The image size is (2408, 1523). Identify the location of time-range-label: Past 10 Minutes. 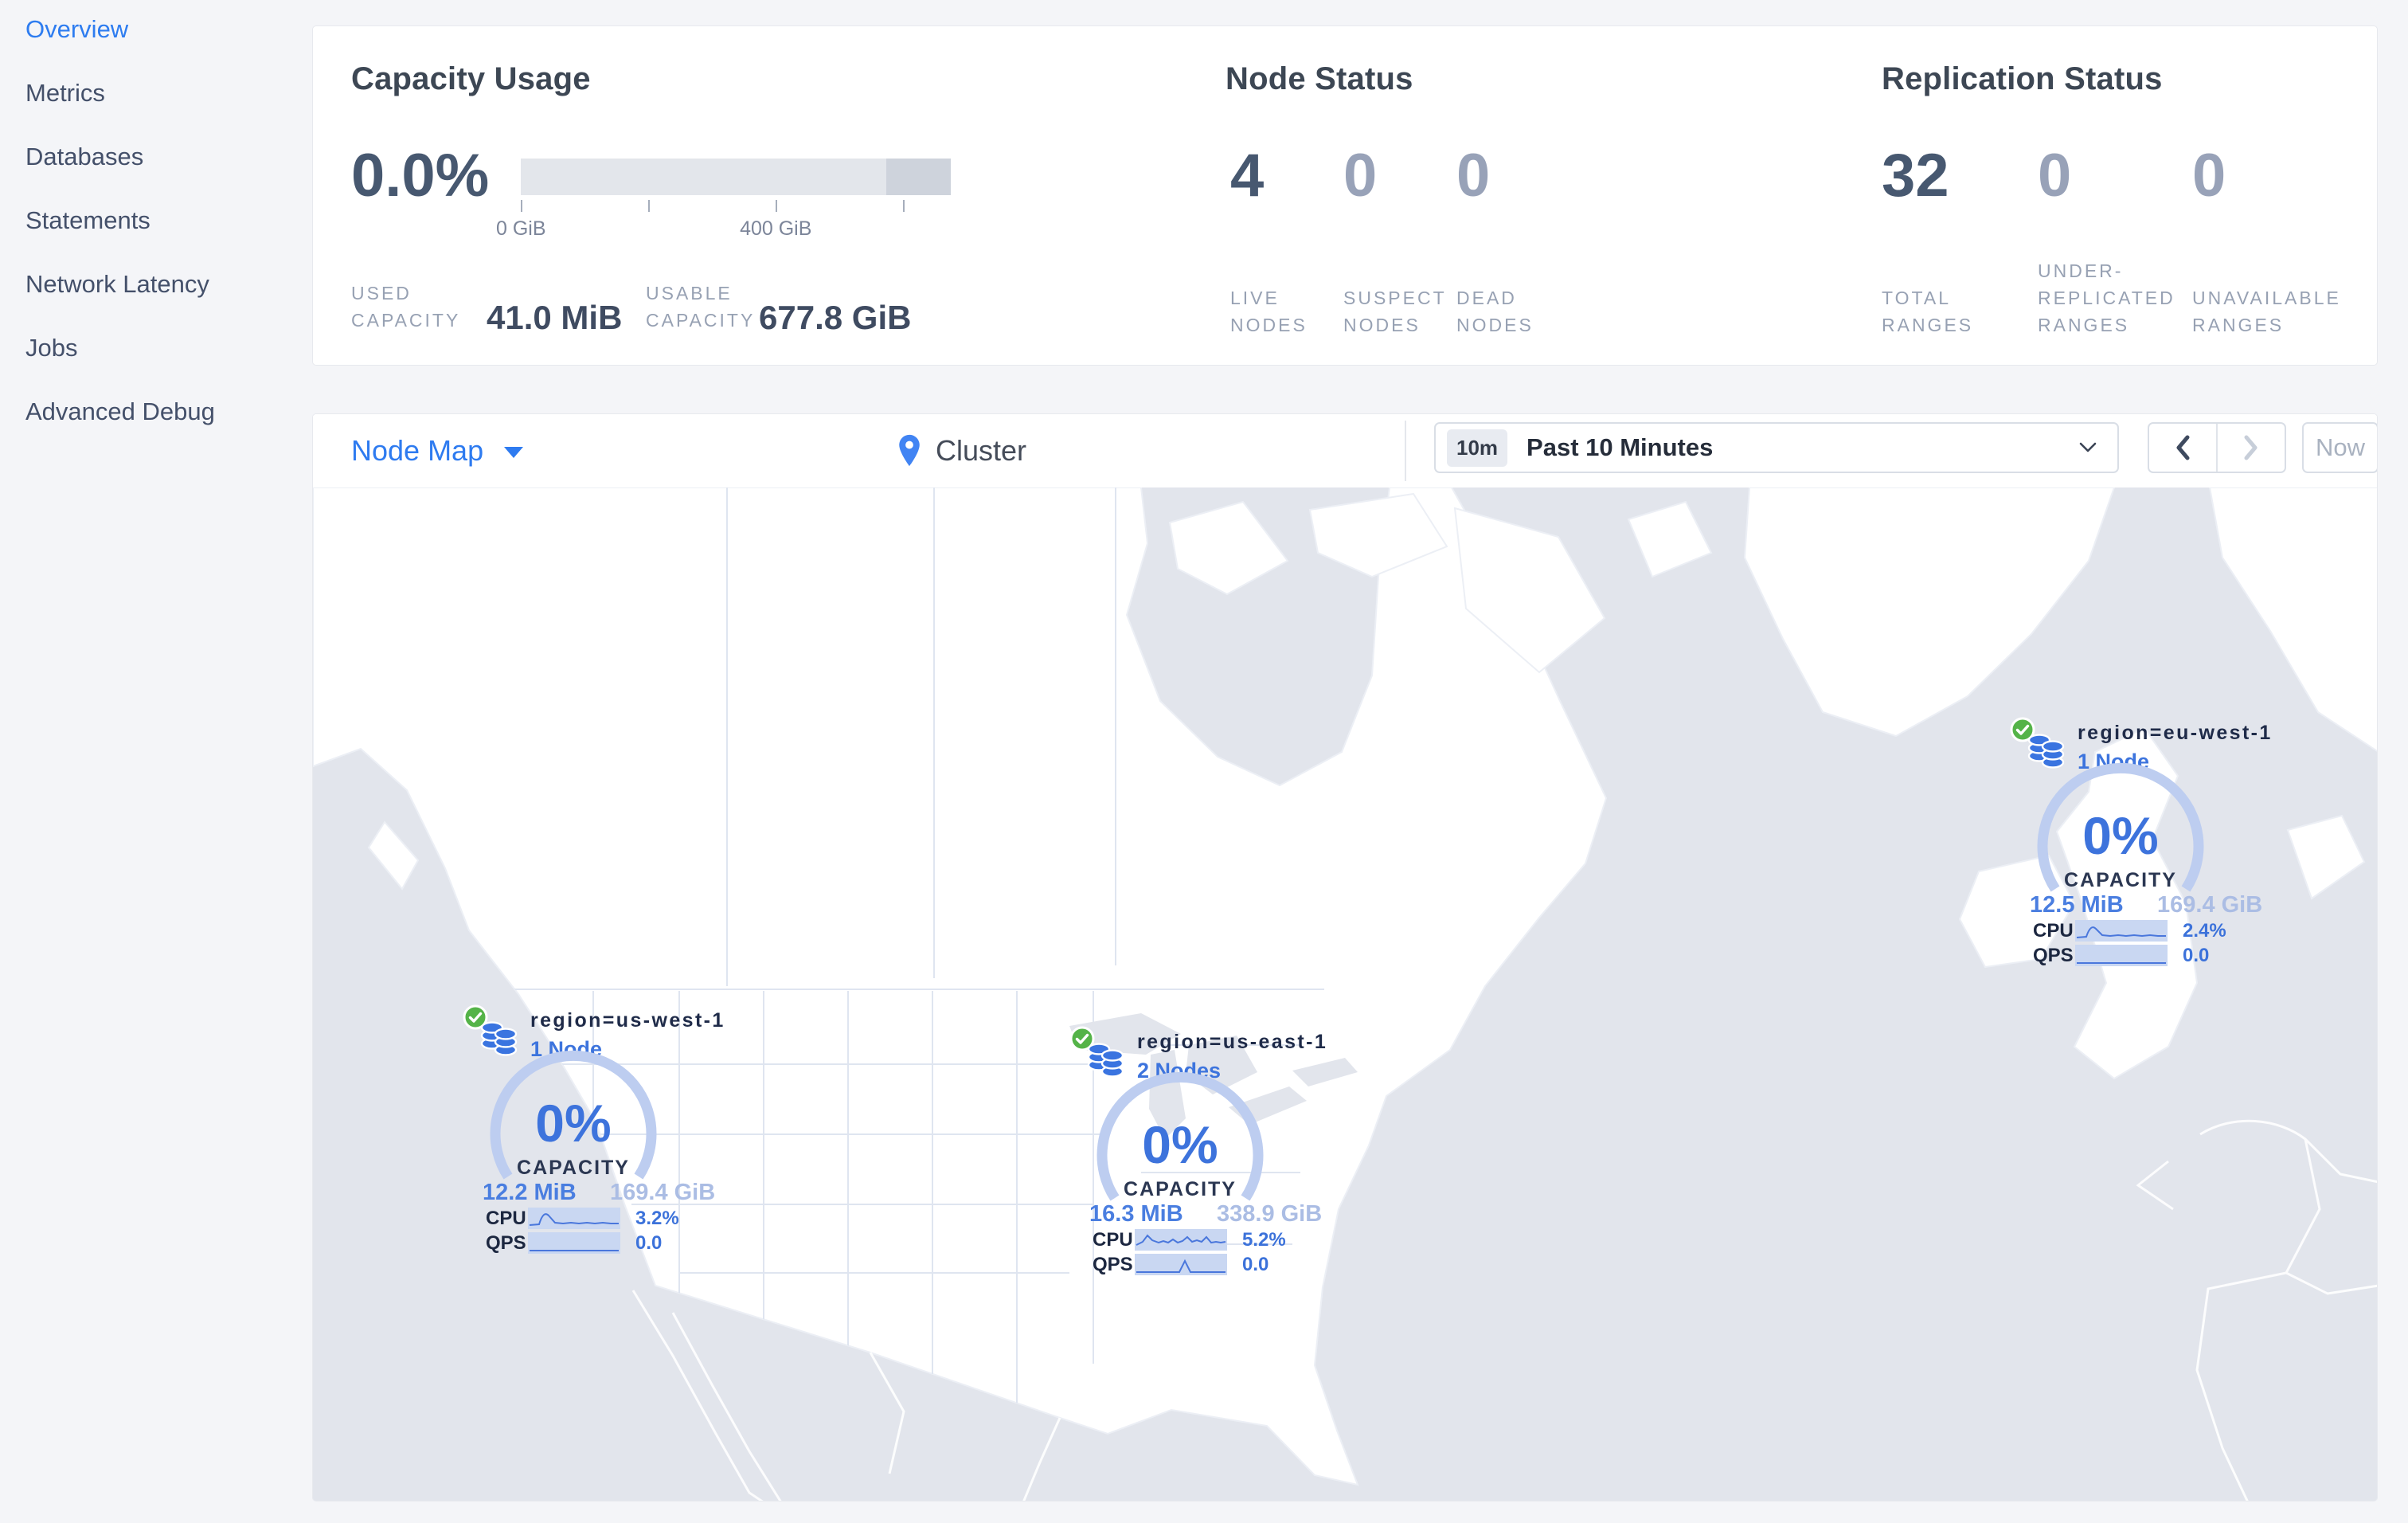
(1620, 447).